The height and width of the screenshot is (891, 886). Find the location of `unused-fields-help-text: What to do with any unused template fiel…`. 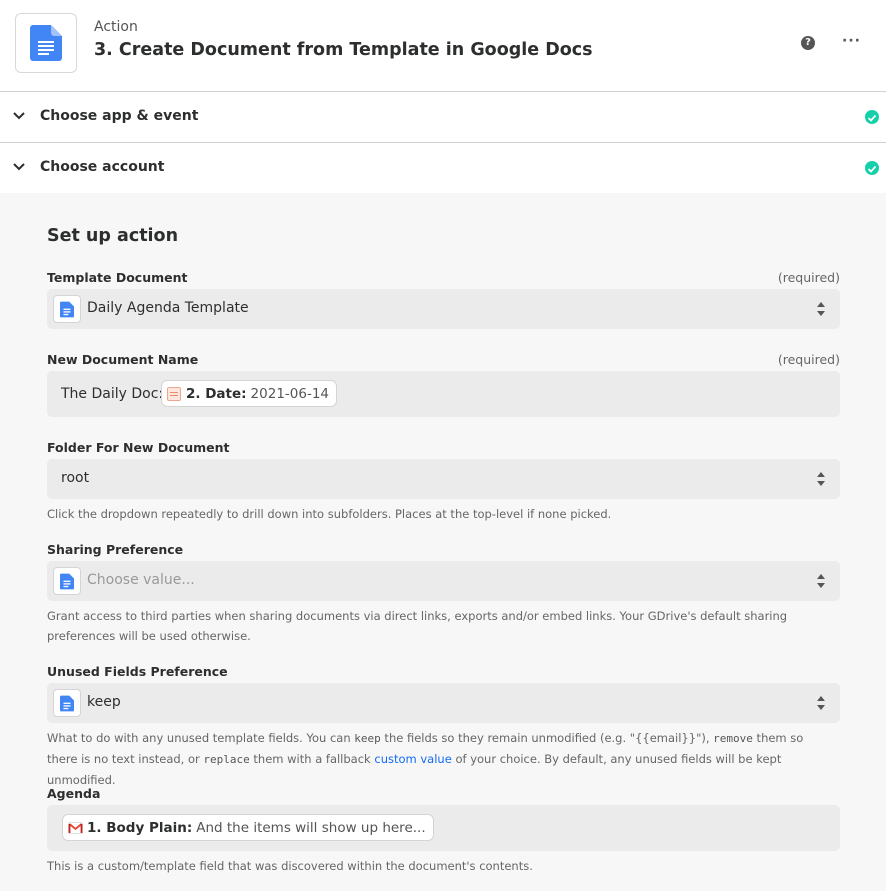

unused-fields-help-text: What to do with any unused template fiel… is located at coordinates (442, 759).